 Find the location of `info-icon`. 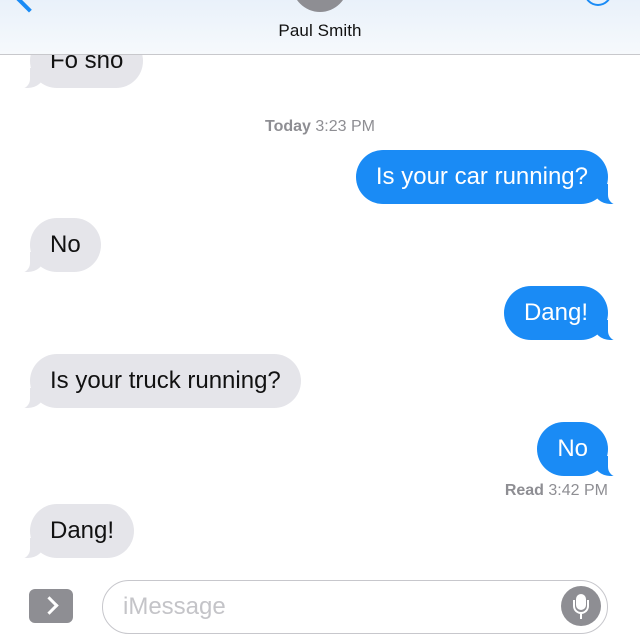

info-icon is located at coordinates (598, 3).